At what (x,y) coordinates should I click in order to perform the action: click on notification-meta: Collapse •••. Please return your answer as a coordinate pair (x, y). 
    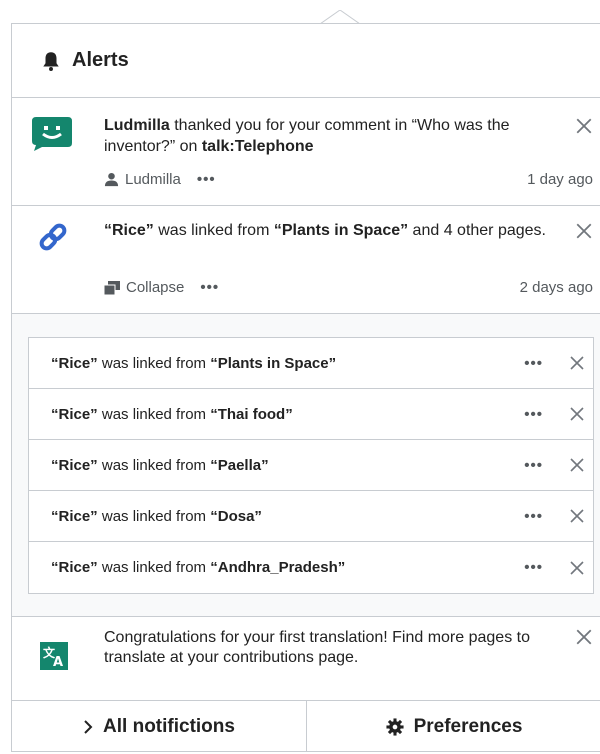
    Looking at the image, I should click on (161, 287).